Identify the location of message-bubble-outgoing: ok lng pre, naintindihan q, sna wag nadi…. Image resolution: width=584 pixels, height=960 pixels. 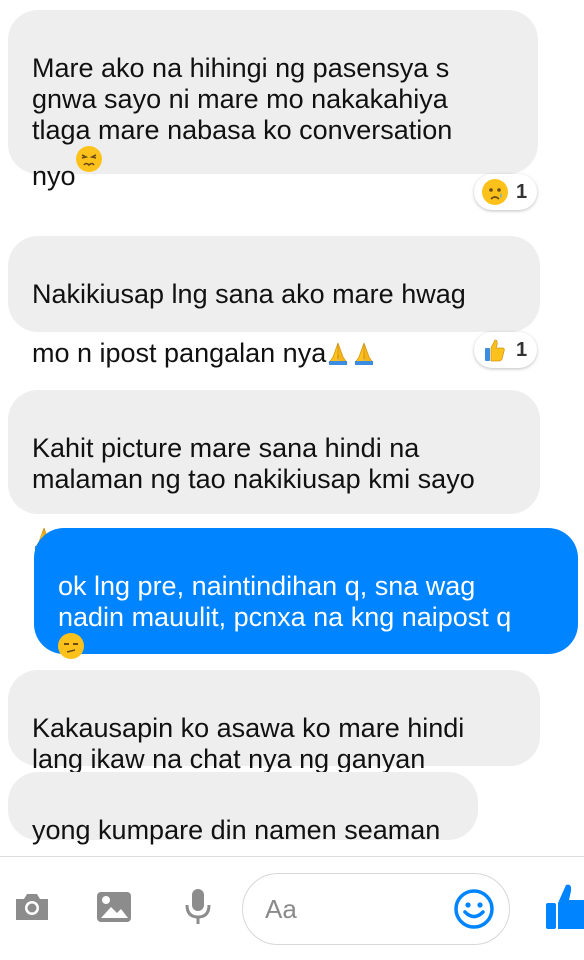
(306, 593).